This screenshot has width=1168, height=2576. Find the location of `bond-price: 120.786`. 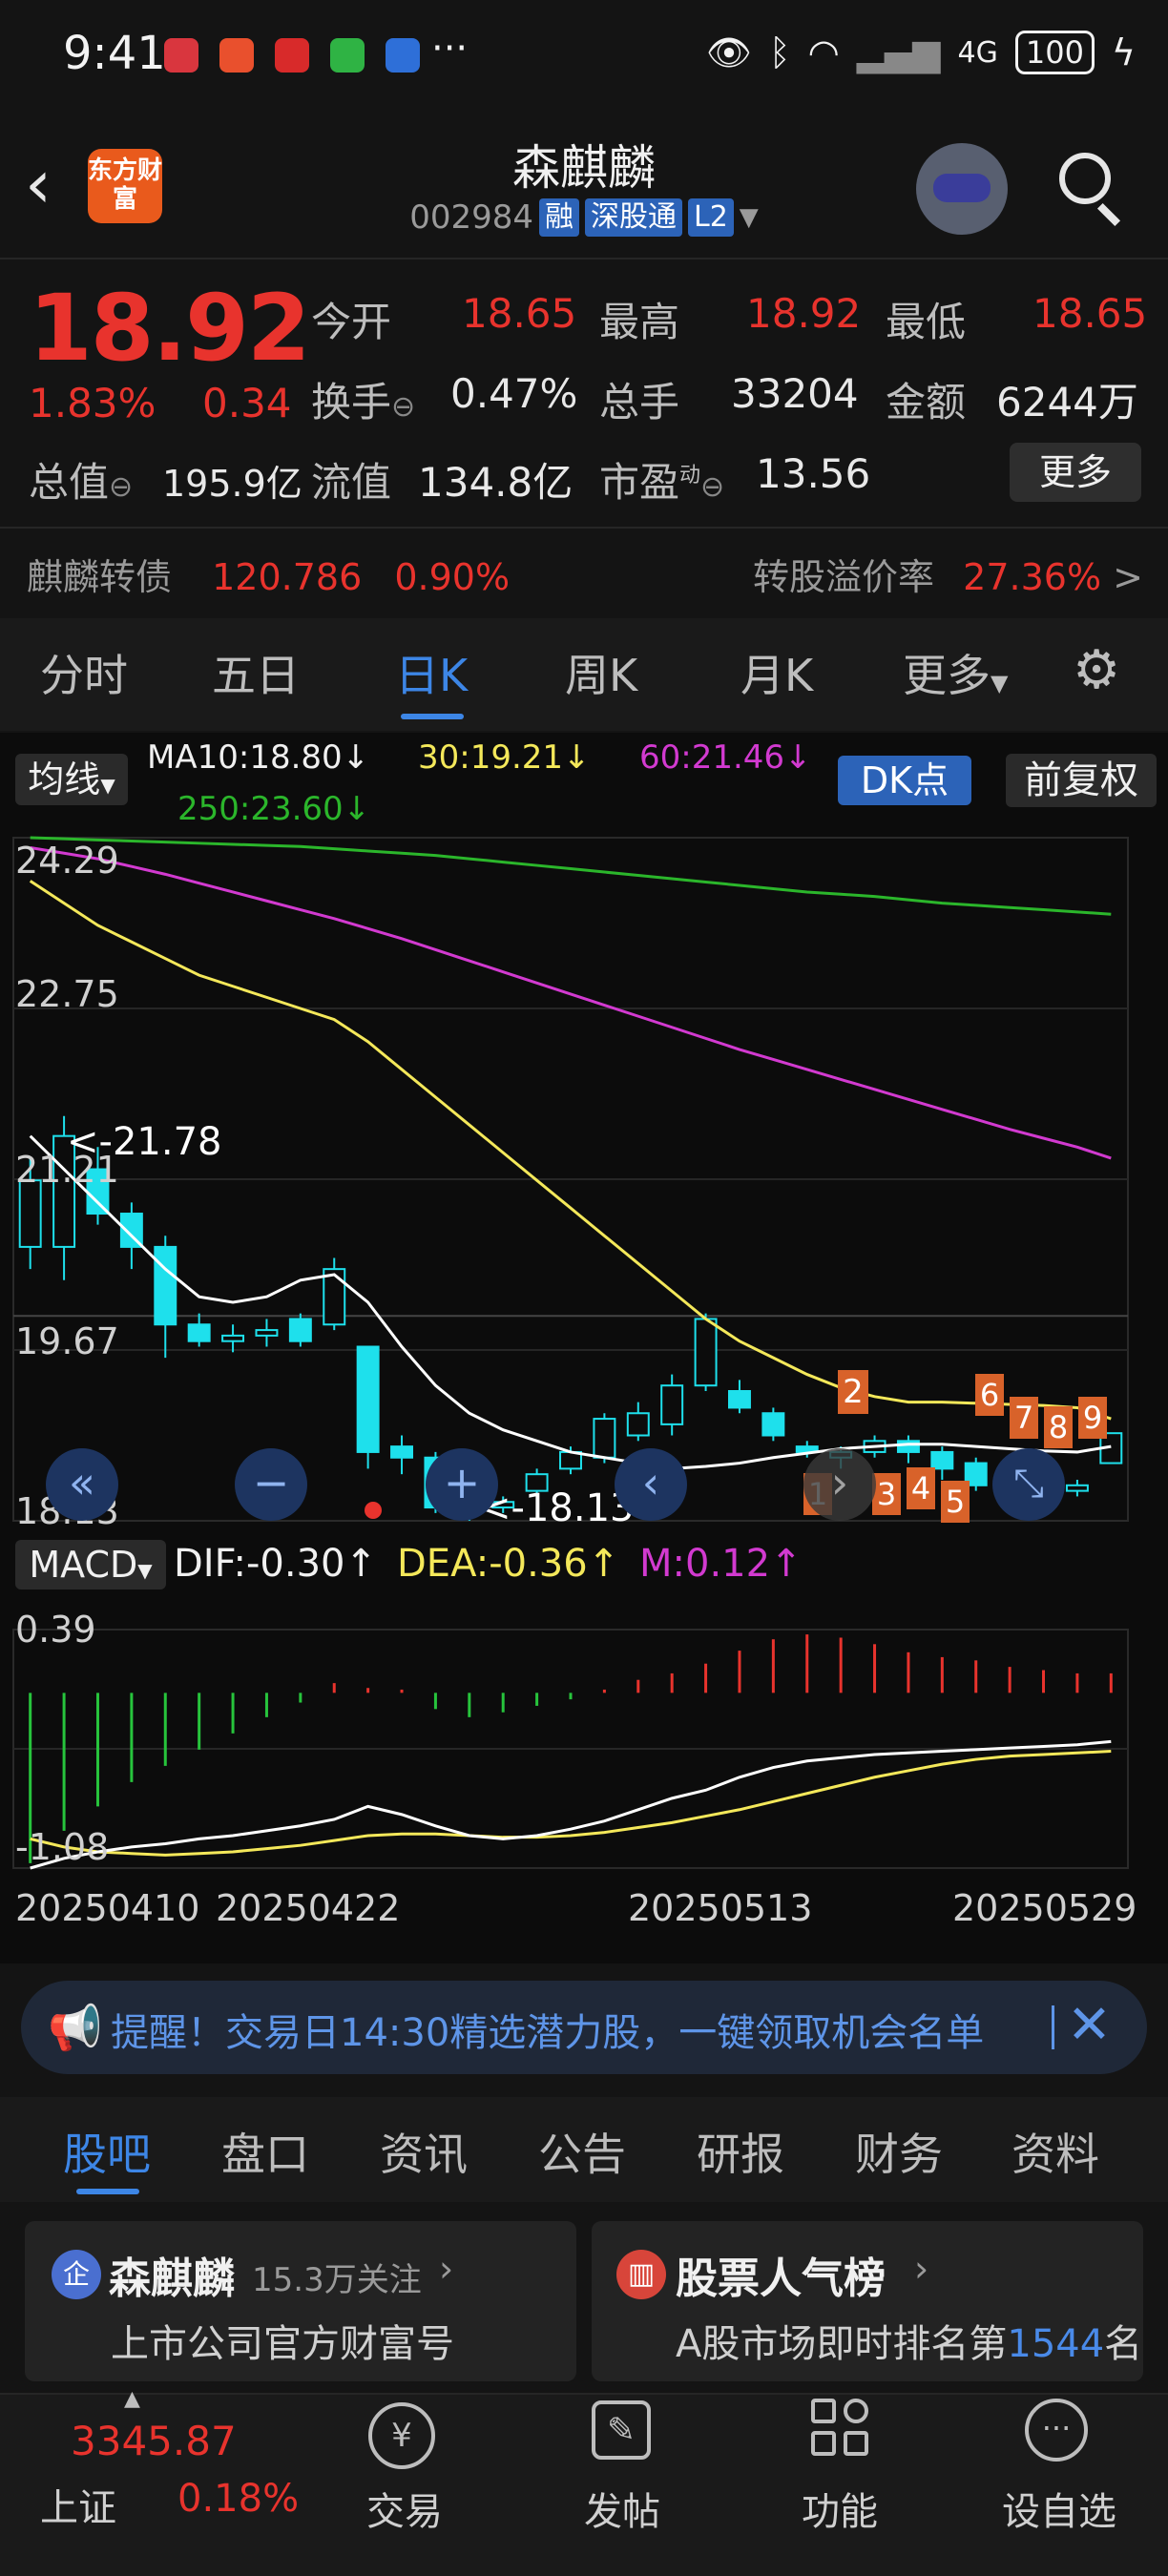

bond-price: 120.786 is located at coordinates (287, 577).